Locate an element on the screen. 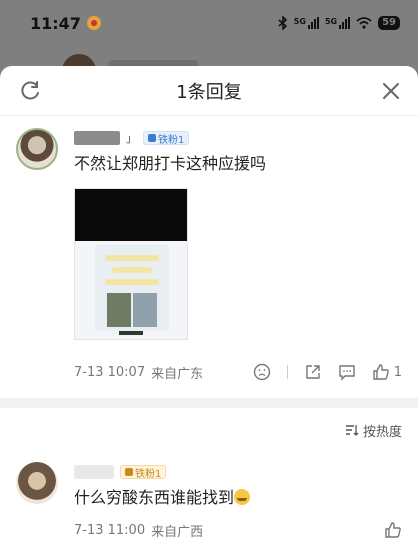 Image resolution: width=418 pixels, height=541 pixels. like-button: 1 is located at coordinates (387, 372).